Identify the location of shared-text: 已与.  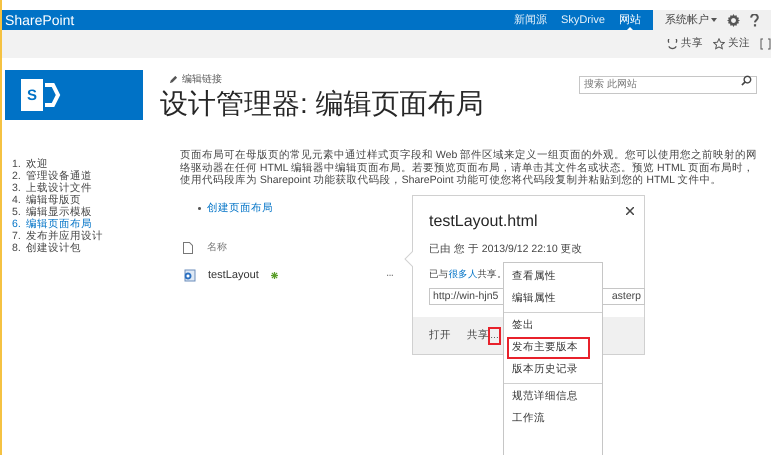
(438, 275).